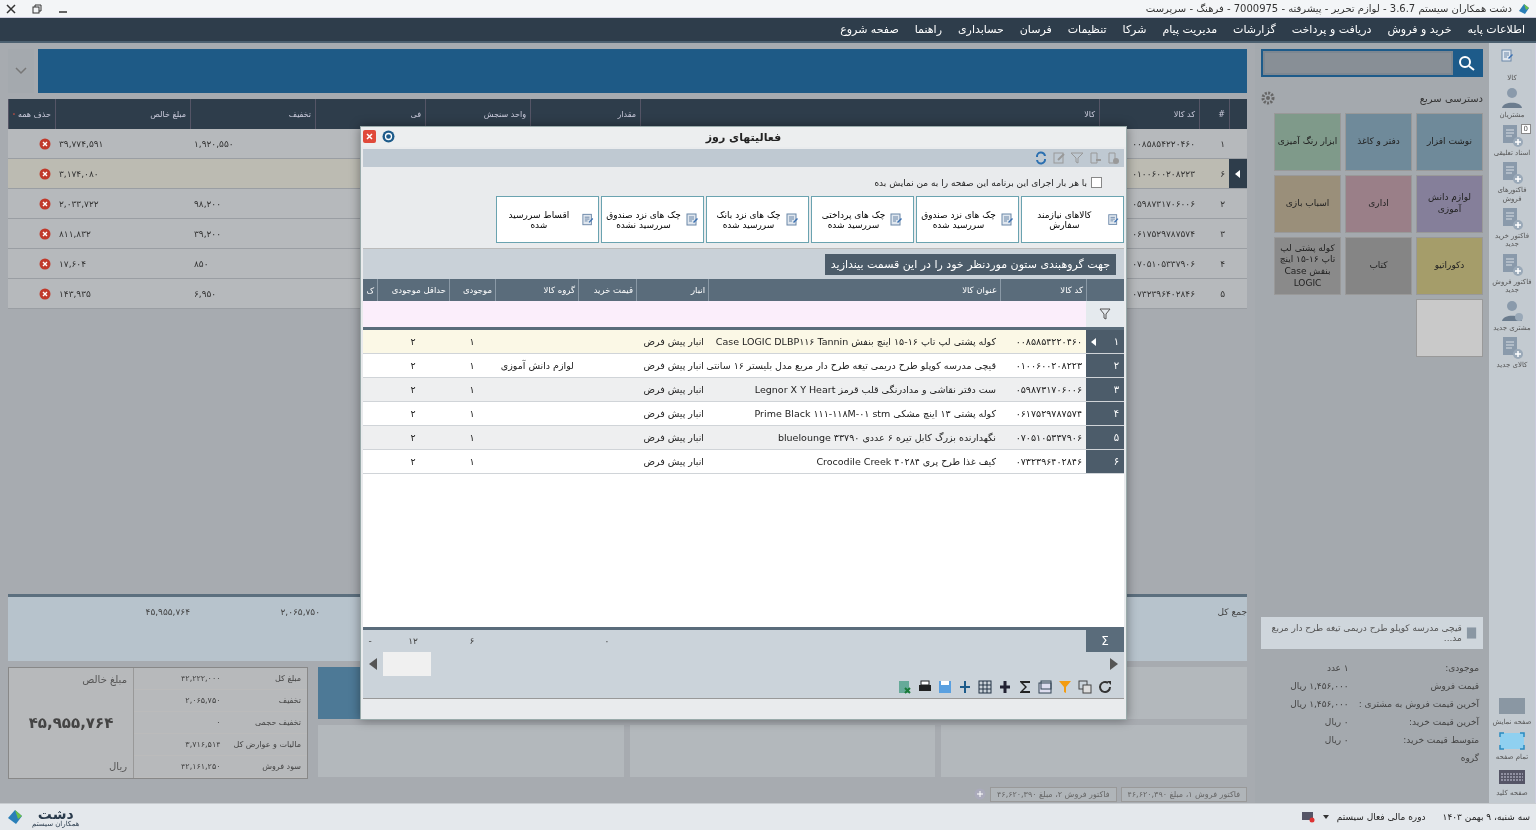 The image size is (1536, 830). I want to click on filter-icon, so click(1105, 314).